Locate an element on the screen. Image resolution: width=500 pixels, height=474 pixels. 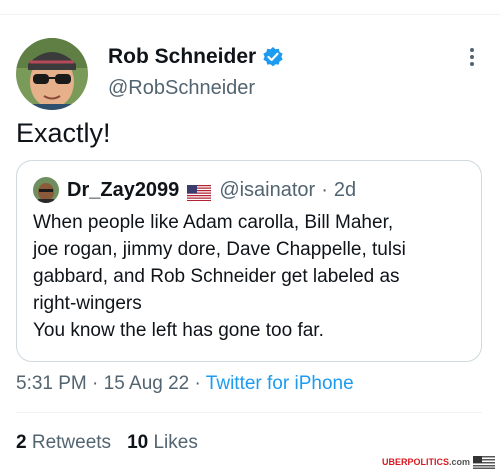
top-border is located at coordinates (250, 14).